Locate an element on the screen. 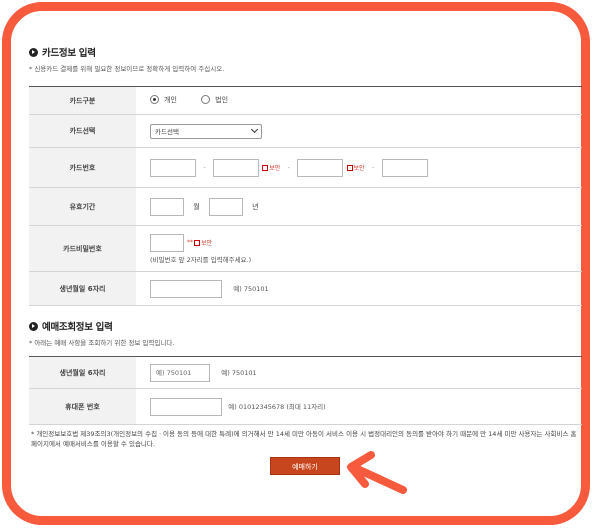  radio-corporate: 법인 is located at coordinates (214, 100).